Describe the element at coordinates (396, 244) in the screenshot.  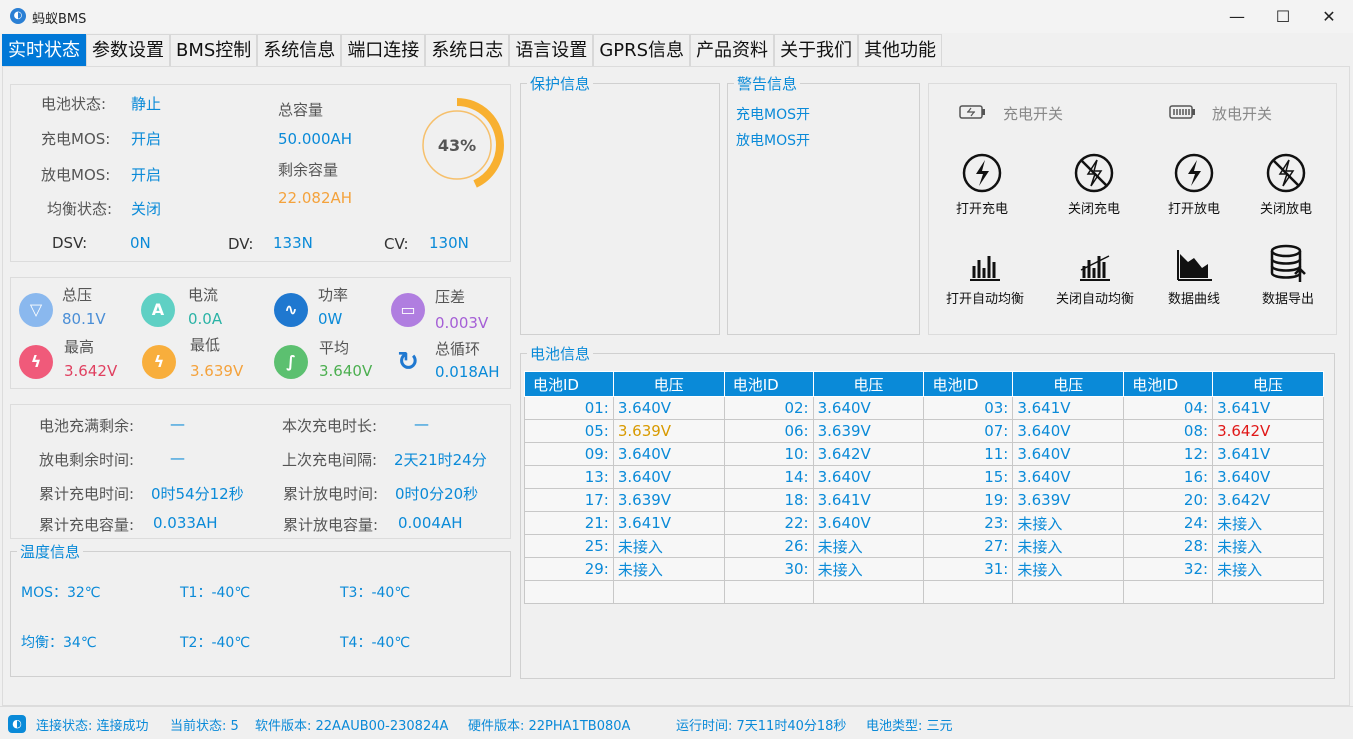
I see `cv-label: CV:` at that location.